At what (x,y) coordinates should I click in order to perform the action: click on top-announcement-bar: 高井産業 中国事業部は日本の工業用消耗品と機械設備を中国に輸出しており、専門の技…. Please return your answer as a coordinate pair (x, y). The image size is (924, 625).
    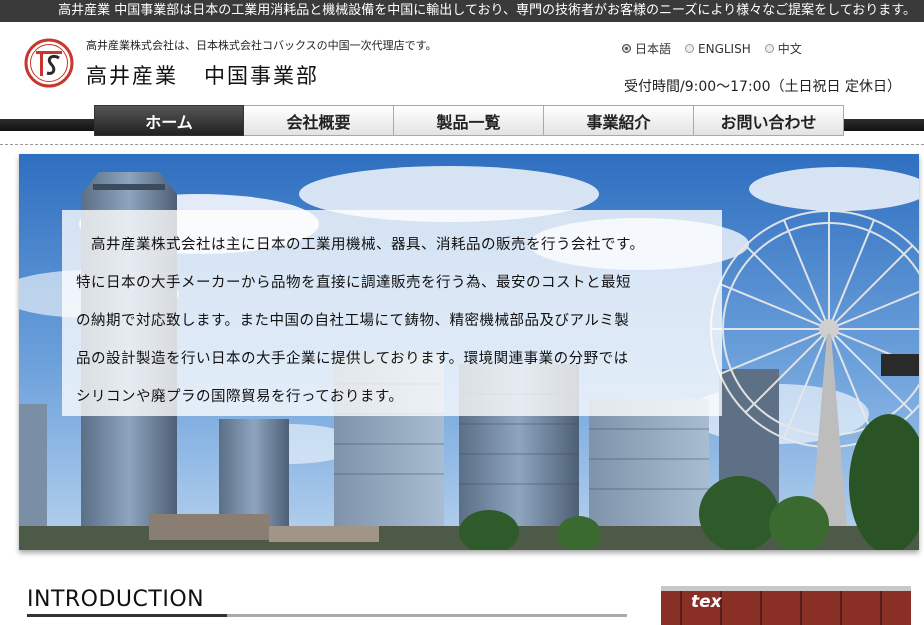
    Looking at the image, I should click on (462, 11).